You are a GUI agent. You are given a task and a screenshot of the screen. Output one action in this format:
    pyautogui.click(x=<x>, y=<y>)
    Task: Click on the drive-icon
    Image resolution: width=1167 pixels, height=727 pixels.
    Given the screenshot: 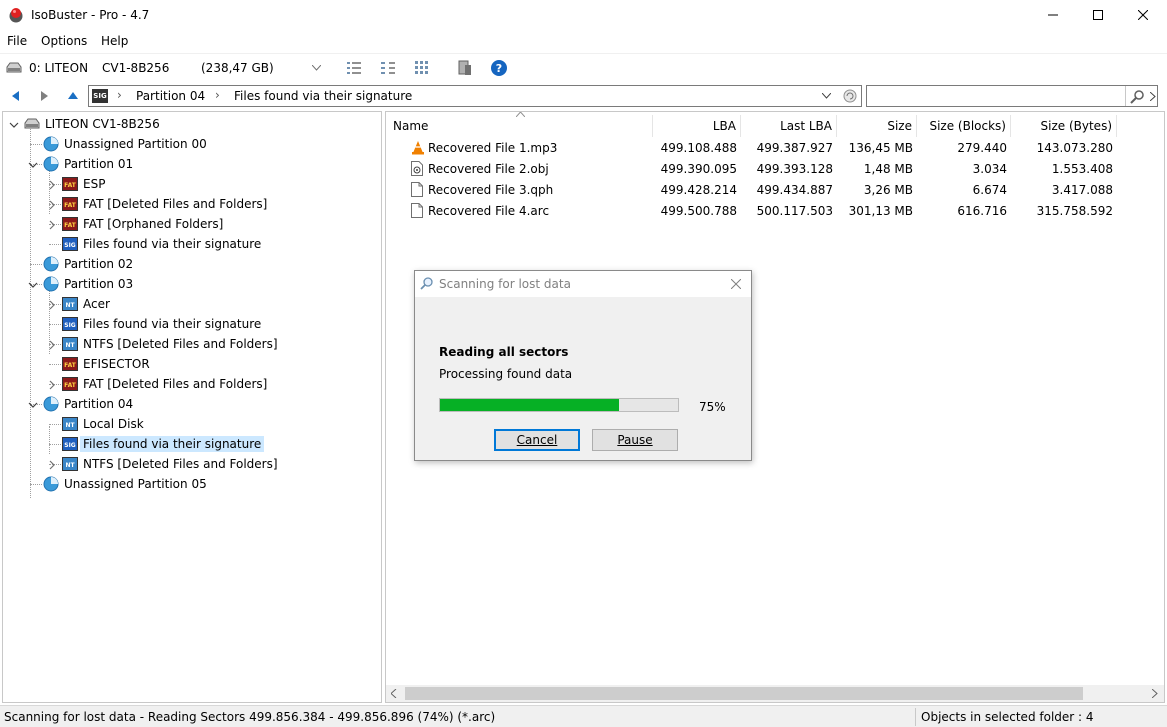 What is the action you would take?
    pyautogui.click(x=14, y=67)
    